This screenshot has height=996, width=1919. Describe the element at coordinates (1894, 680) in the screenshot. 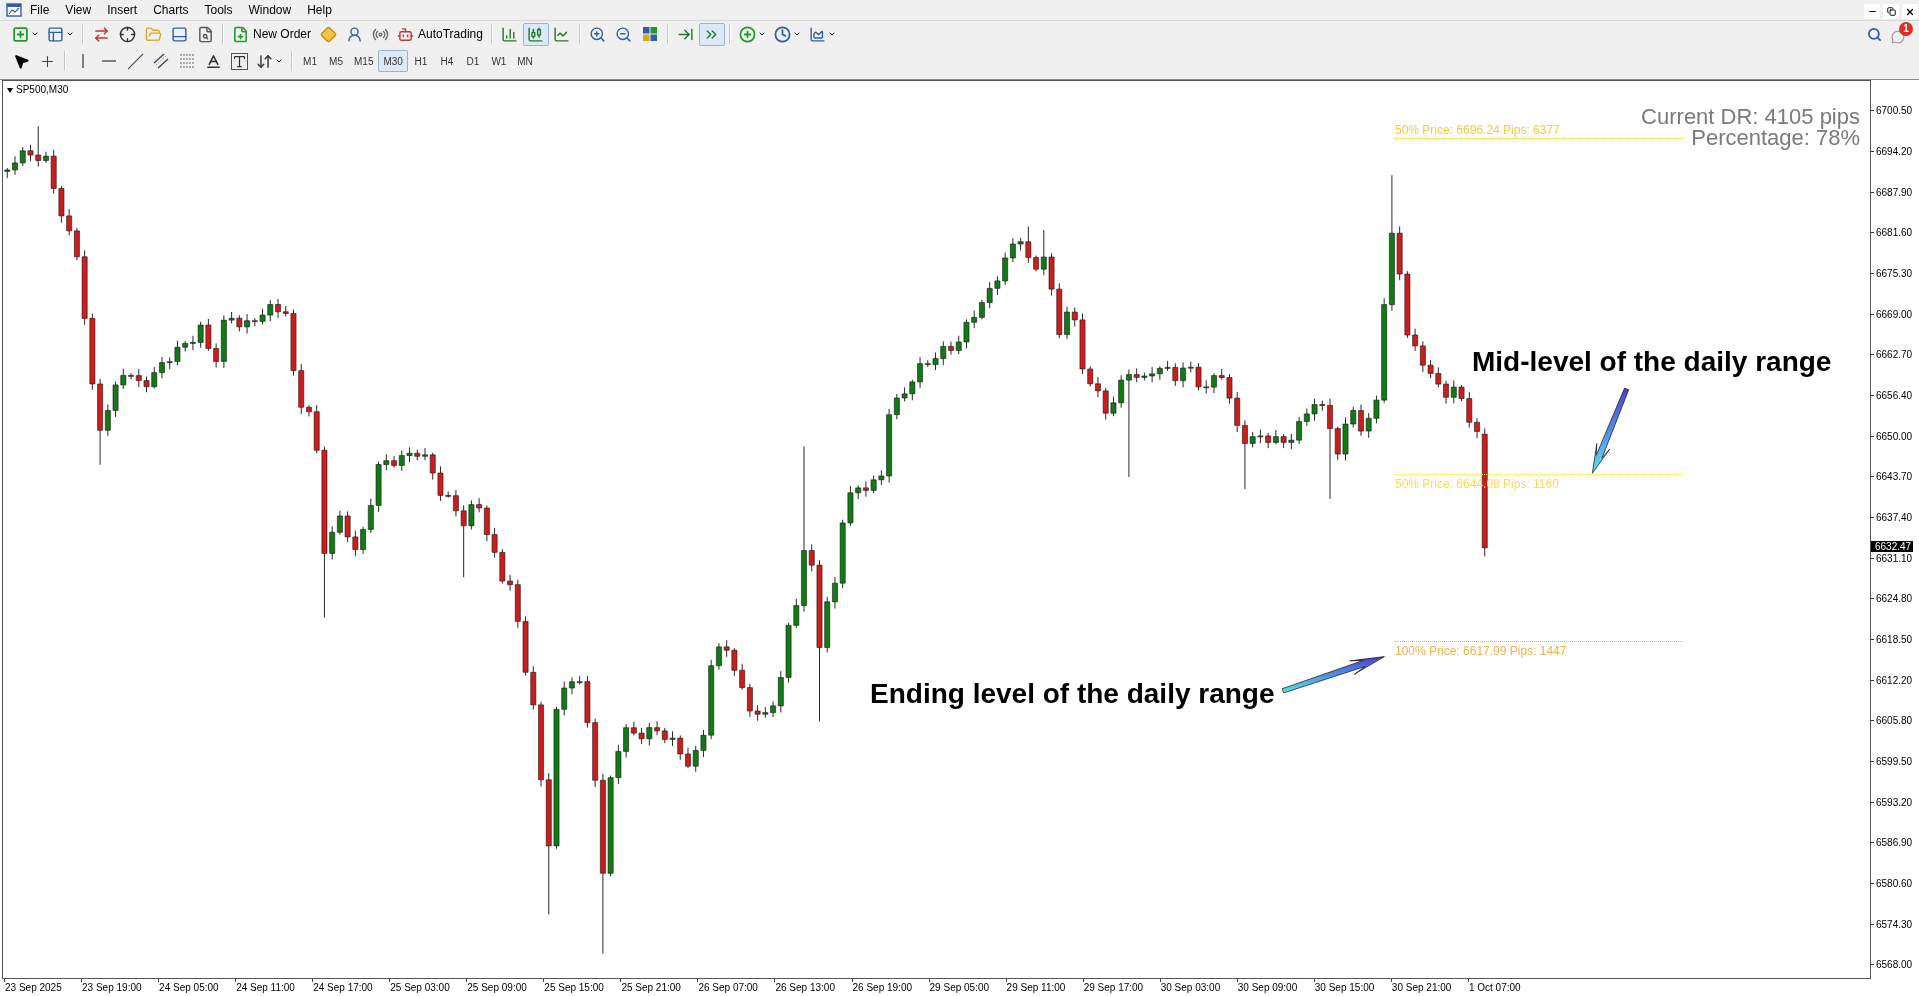

I see `price-label: 6612.20` at that location.